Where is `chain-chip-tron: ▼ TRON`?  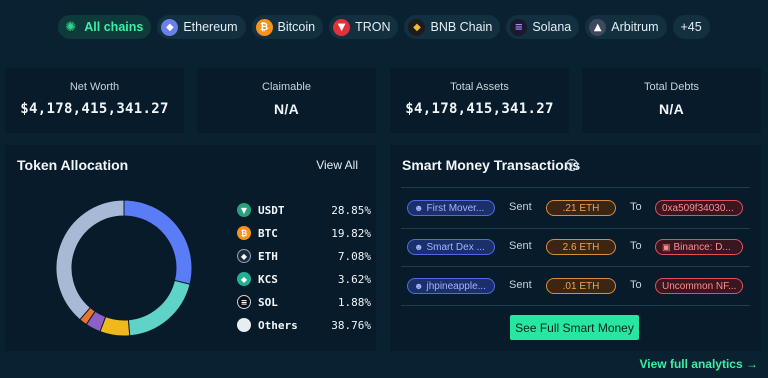 chain-chip-tron: ▼ TRON is located at coordinates (364, 27).